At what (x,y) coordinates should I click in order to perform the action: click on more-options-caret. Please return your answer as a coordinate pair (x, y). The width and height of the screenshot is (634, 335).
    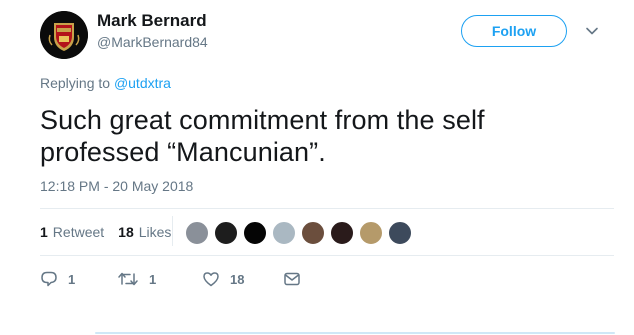
    Looking at the image, I should click on (592, 31).